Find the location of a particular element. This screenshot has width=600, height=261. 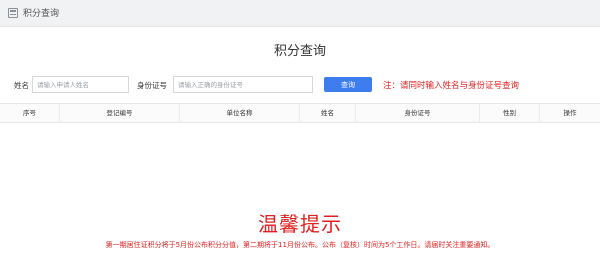

column-header-registration-number: 登记编号 is located at coordinates (120, 113).